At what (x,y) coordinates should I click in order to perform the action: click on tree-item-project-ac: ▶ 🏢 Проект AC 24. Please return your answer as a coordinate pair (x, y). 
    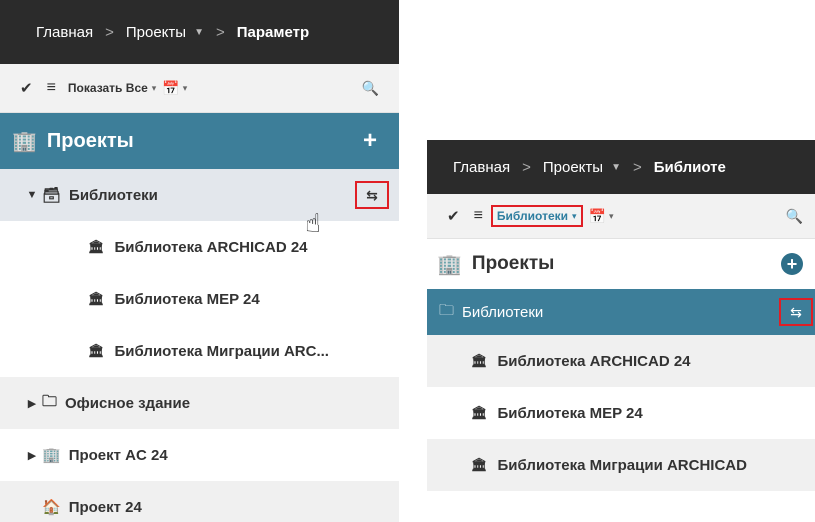
    Looking at the image, I should click on (199, 455).